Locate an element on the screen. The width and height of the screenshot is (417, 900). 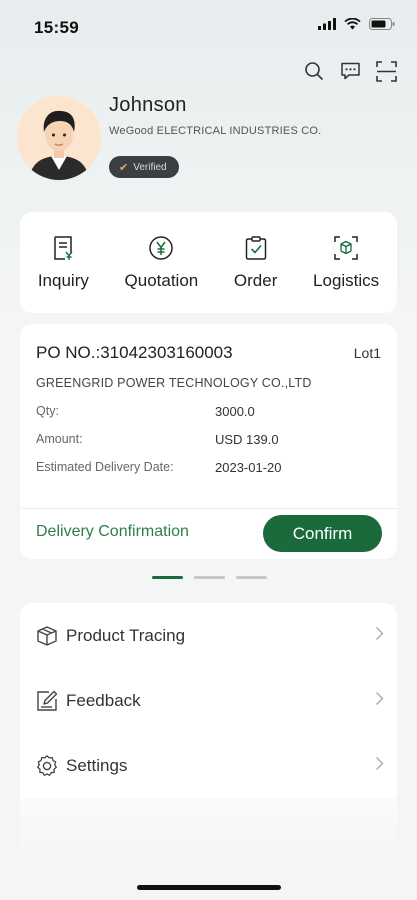
battery-icon is located at coordinates (382, 24).